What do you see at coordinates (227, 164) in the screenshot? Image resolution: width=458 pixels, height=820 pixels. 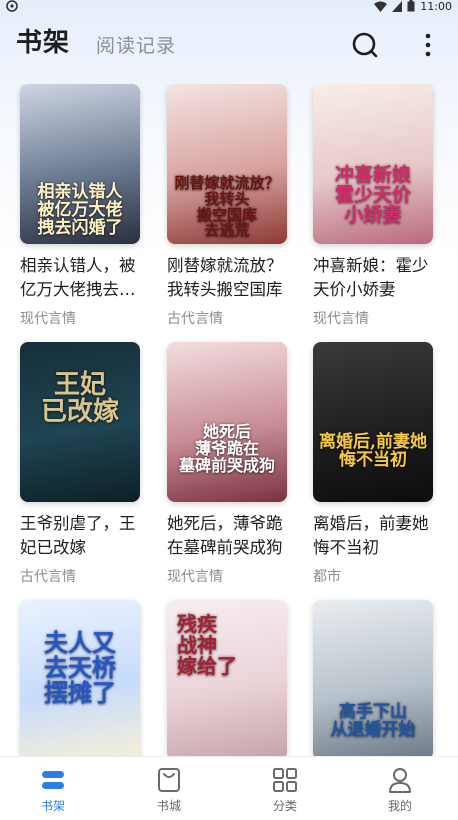 I see `book-cover: 刚替嫁就流放？我转头 搬空国库 去逃荒` at bounding box center [227, 164].